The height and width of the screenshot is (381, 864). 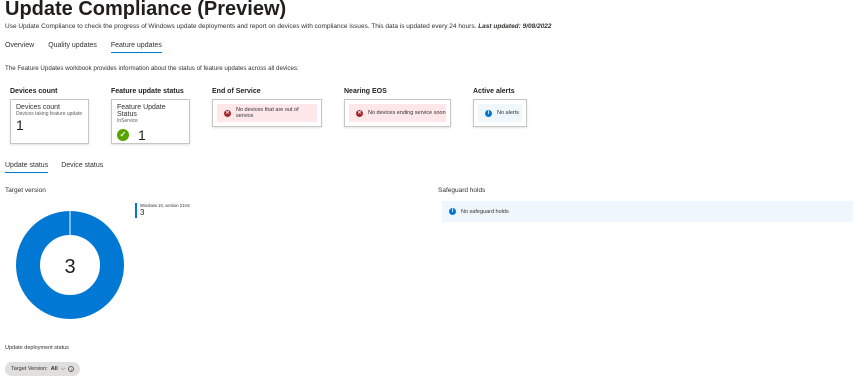 I want to click on feature-status-tile: Feature Update Status InService ✓ 1, so click(x=150, y=121).